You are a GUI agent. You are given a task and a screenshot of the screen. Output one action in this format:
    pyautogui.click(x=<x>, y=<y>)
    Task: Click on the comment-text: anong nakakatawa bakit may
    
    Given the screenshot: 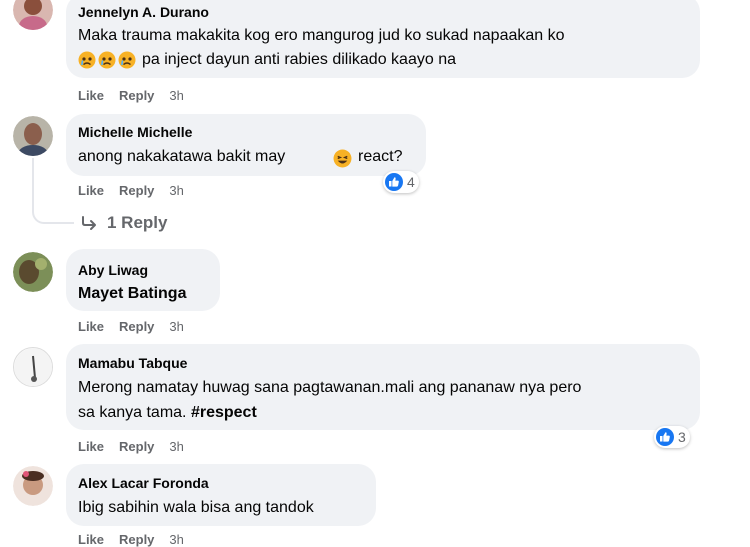 What is the action you would take?
    pyautogui.click(x=182, y=156)
    